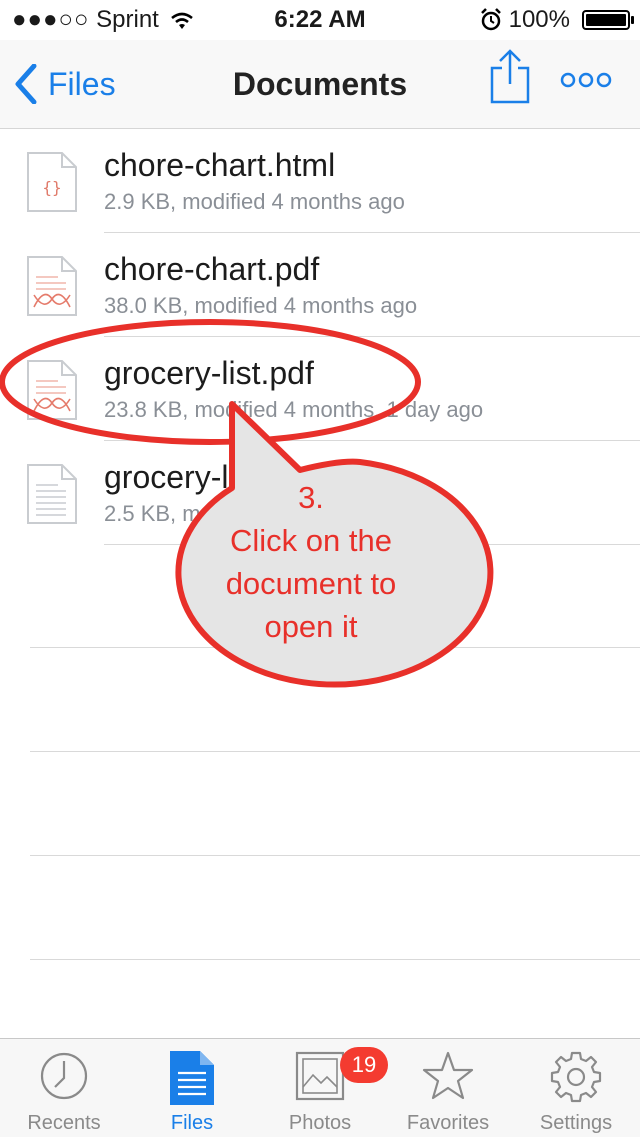  I want to click on html-file-icon: {}, so click(52, 182).